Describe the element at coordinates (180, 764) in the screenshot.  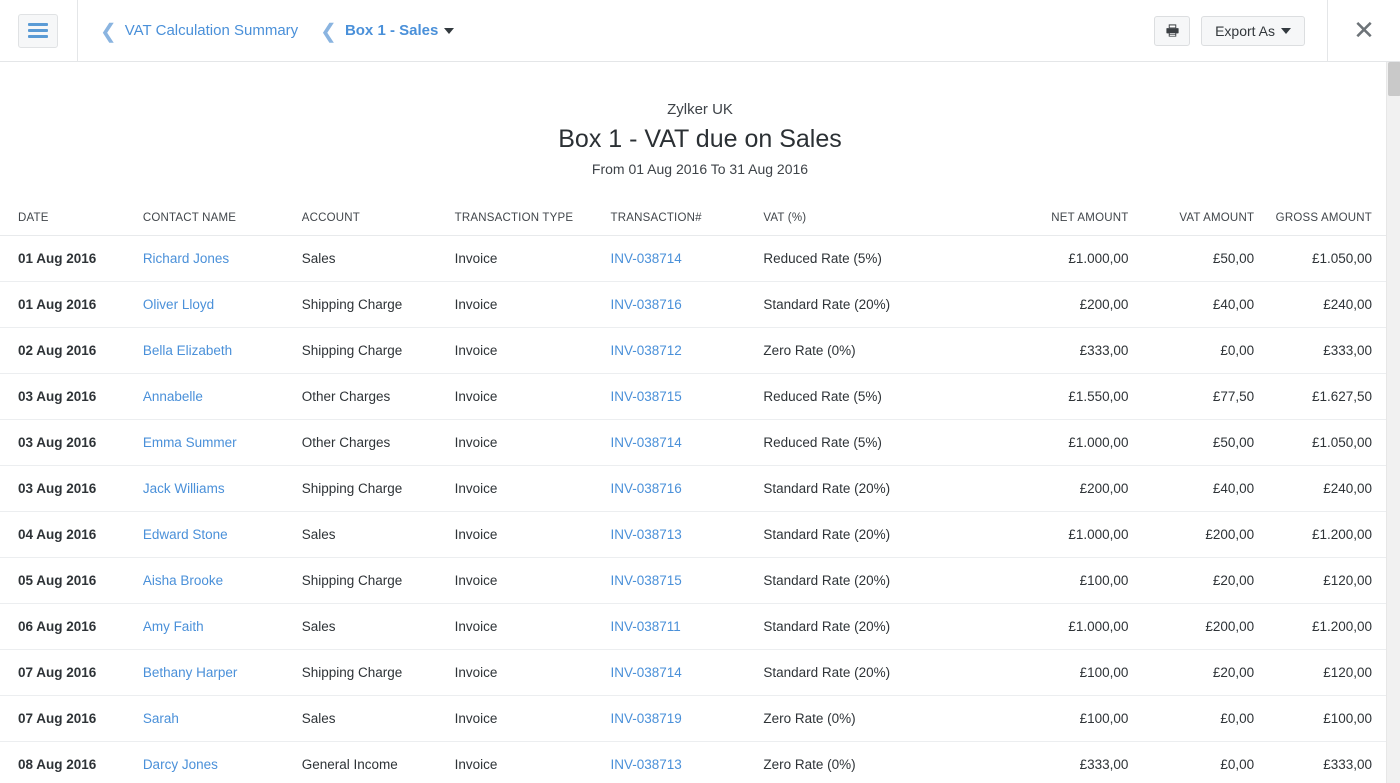
I see `row-contact-name-link: Darcy Jones` at that location.